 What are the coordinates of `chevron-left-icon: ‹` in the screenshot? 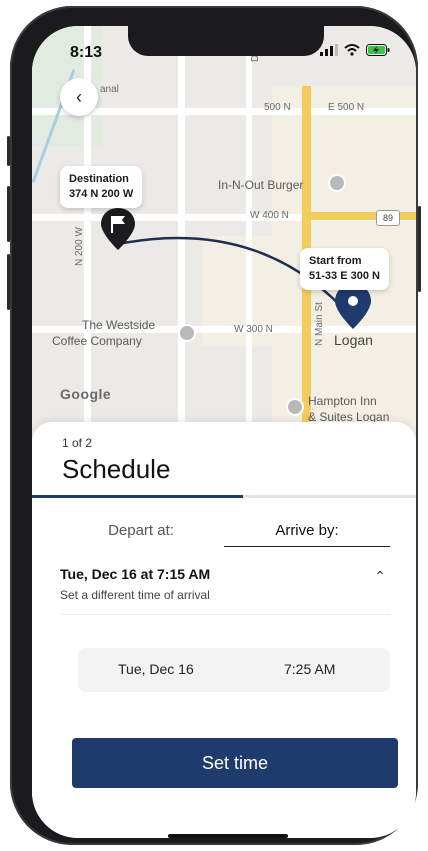 It's located at (79, 96).